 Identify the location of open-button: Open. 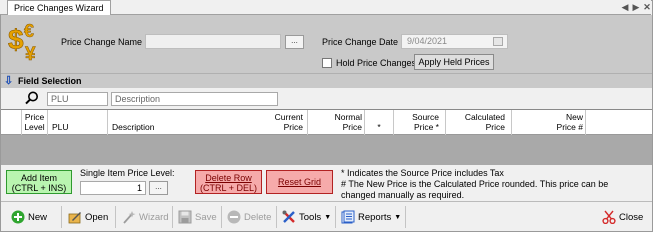
(88, 217).